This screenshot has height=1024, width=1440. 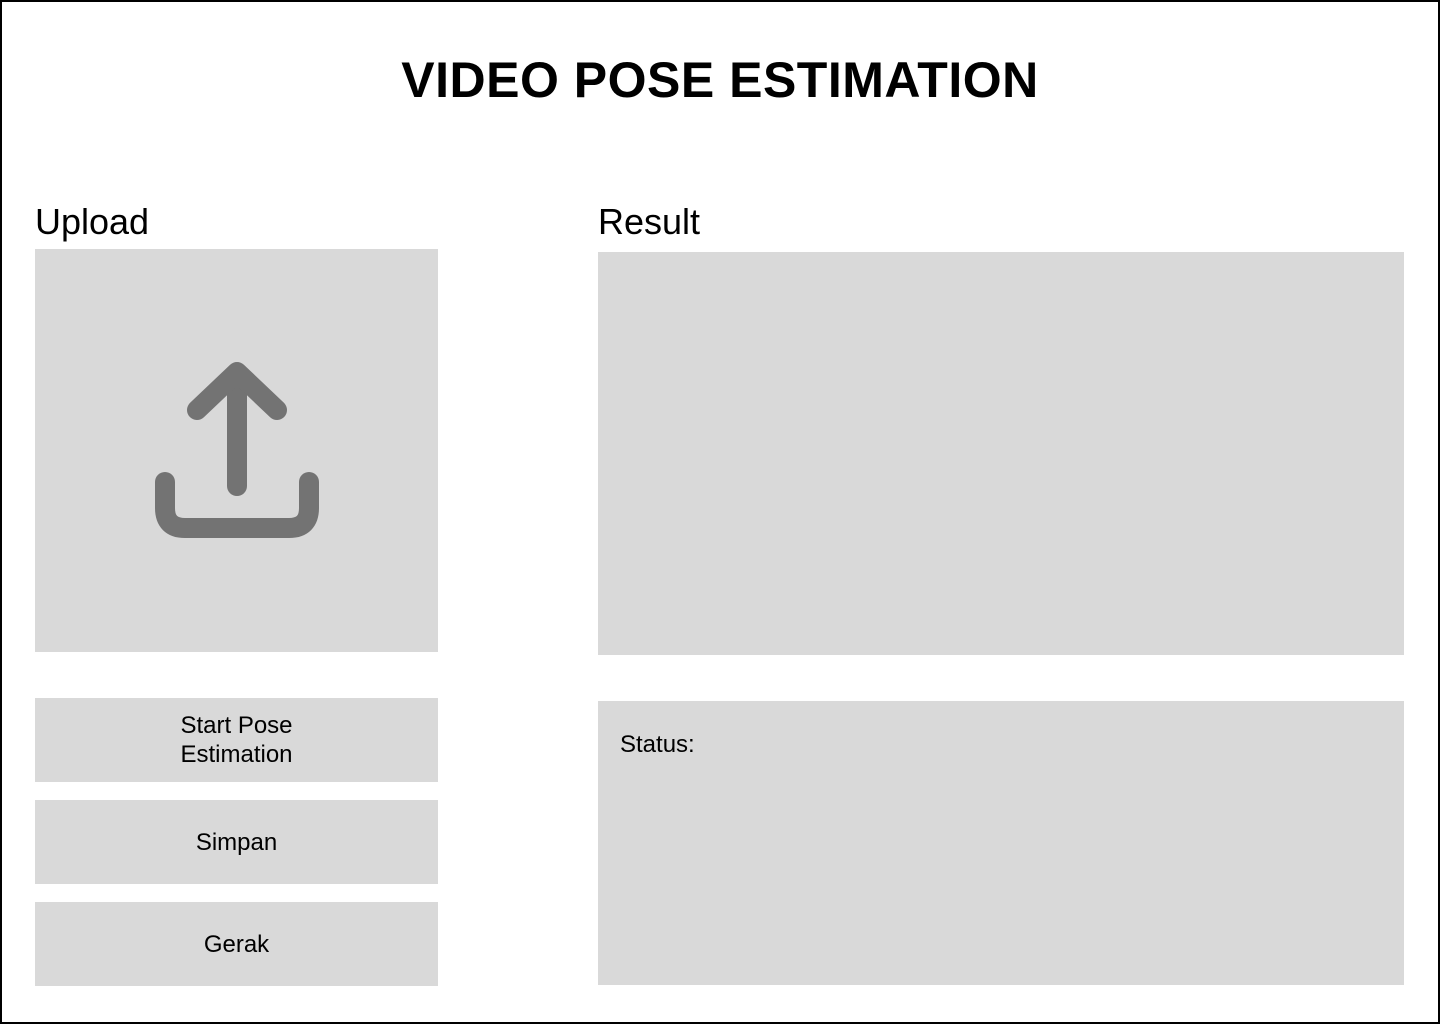 I want to click on move-label: Gerak, so click(x=236, y=944).